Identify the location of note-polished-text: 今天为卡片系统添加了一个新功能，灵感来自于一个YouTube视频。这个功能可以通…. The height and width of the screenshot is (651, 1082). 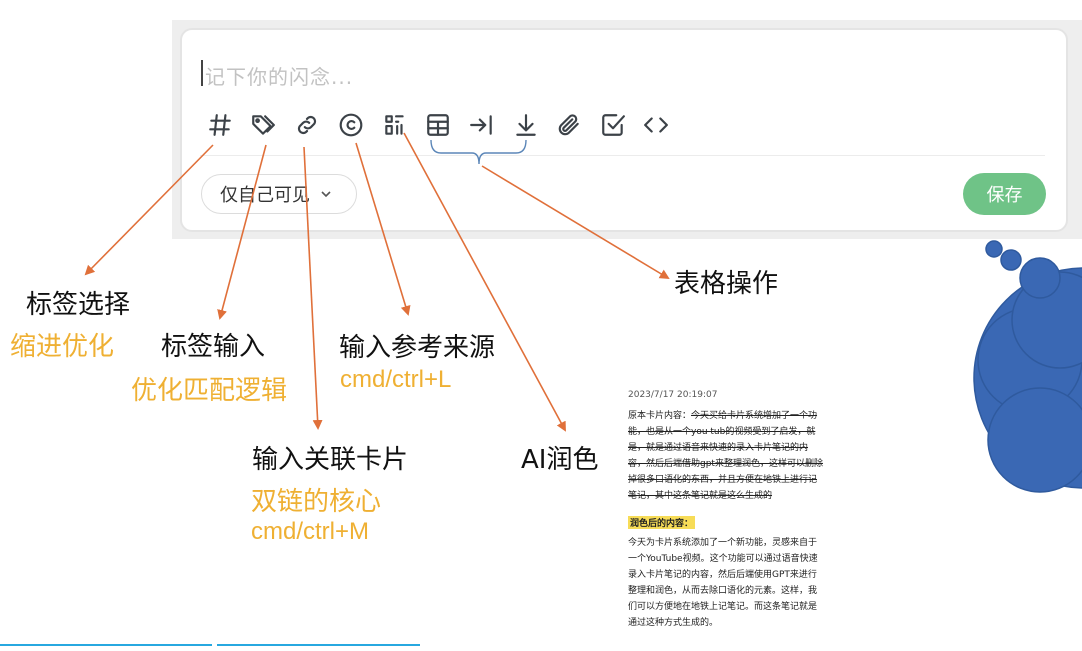
(723, 583).